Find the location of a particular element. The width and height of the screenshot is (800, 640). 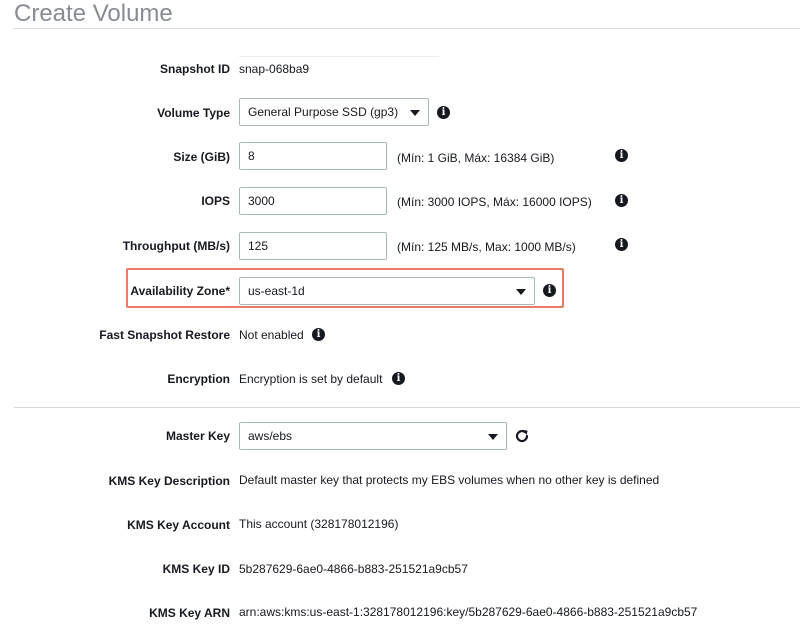

volume-type-label: Volume Type is located at coordinates (193, 113).